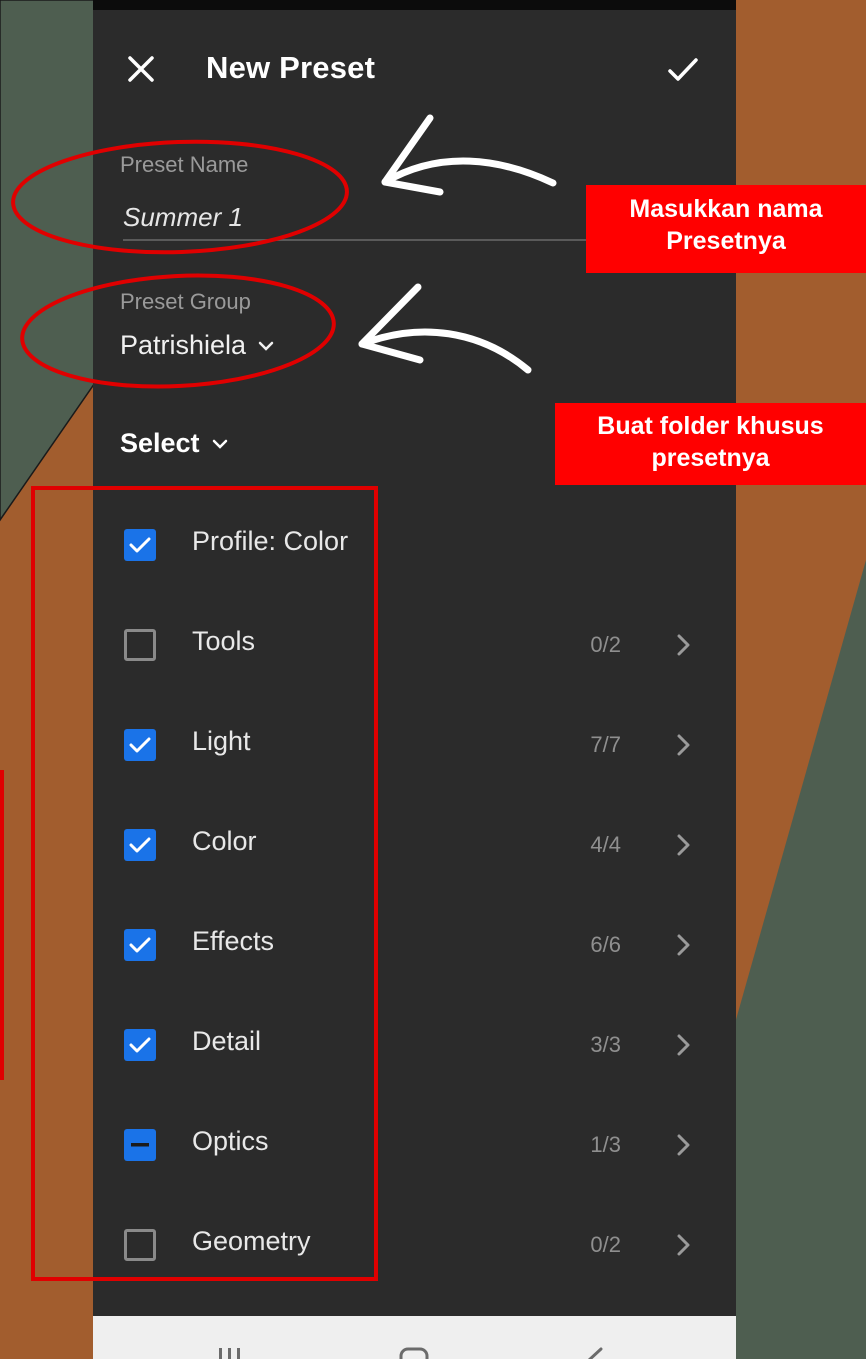 Image resolution: width=866 pixels, height=1359 pixels. What do you see at coordinates (184, 164) in the screenshot?
I see `preset-name-label: Preset Name` at bounding box center [184, 164].